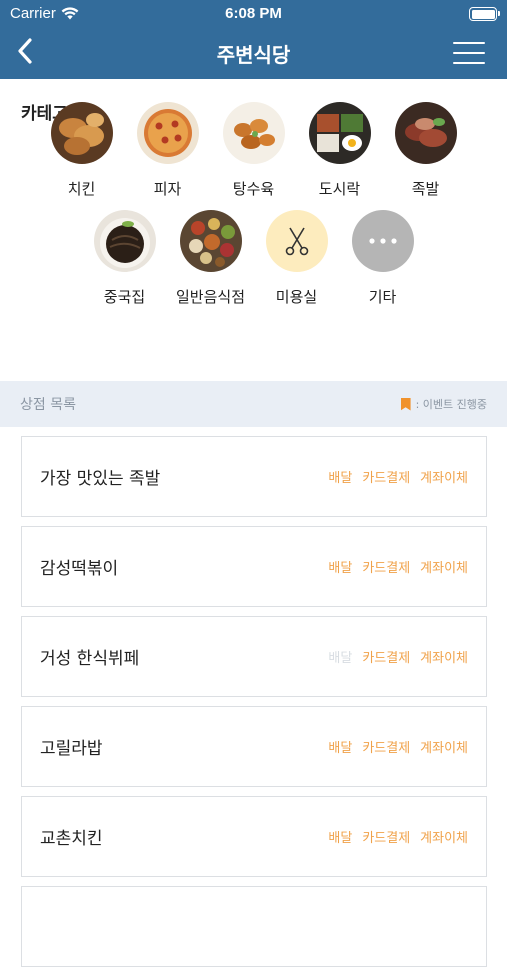 The width and height of the screenshot is (507, 976). What do you see at coordinates (425, 189) in the screenshot?
I see `category-label: 족발` at bounding box center [425, 189].